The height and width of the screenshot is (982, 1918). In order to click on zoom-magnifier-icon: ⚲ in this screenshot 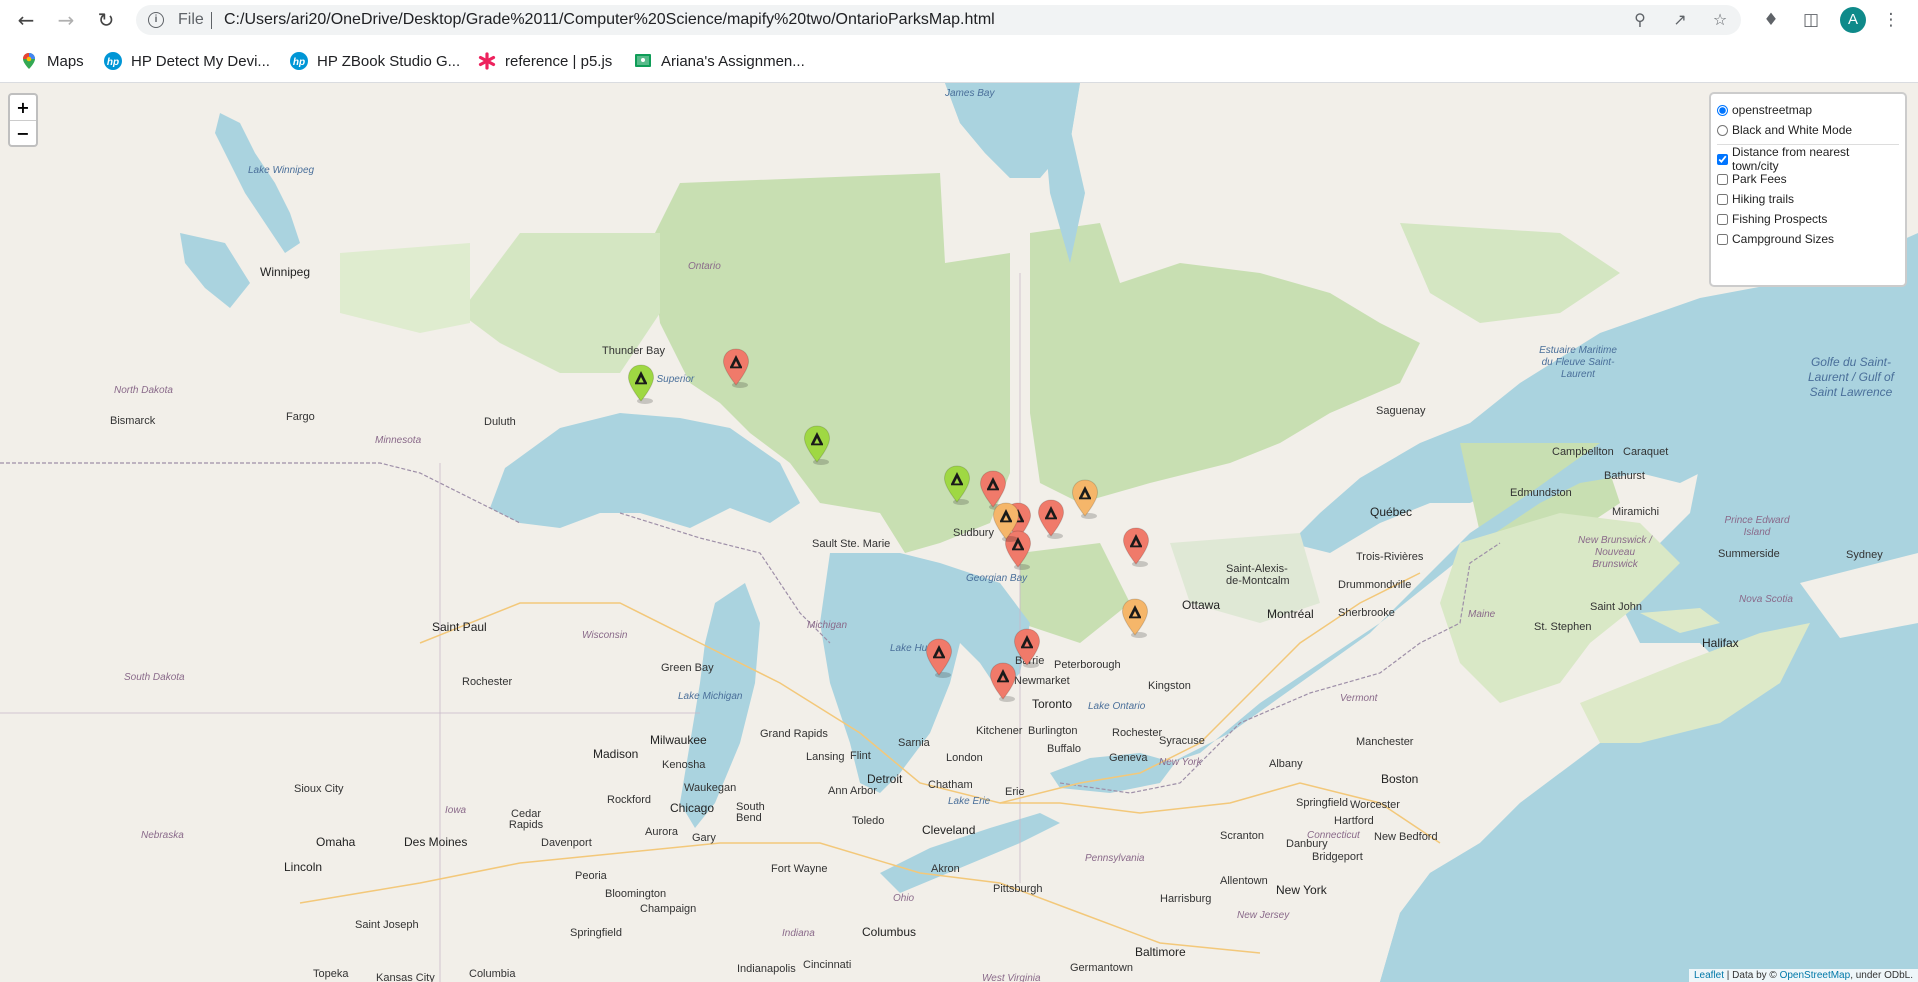, I will do `click(1640, 20)`.